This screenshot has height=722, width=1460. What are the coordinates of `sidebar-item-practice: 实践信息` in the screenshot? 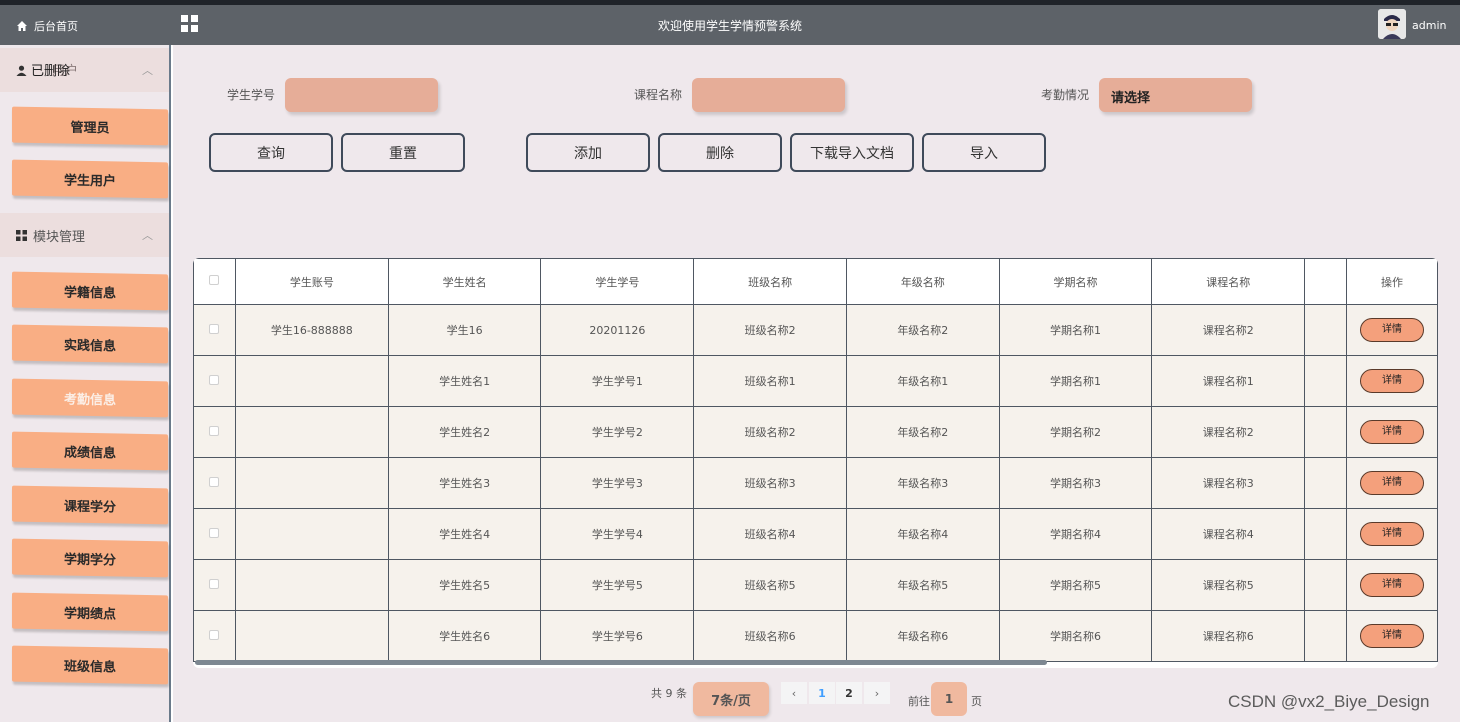 It's located at (90, 344).